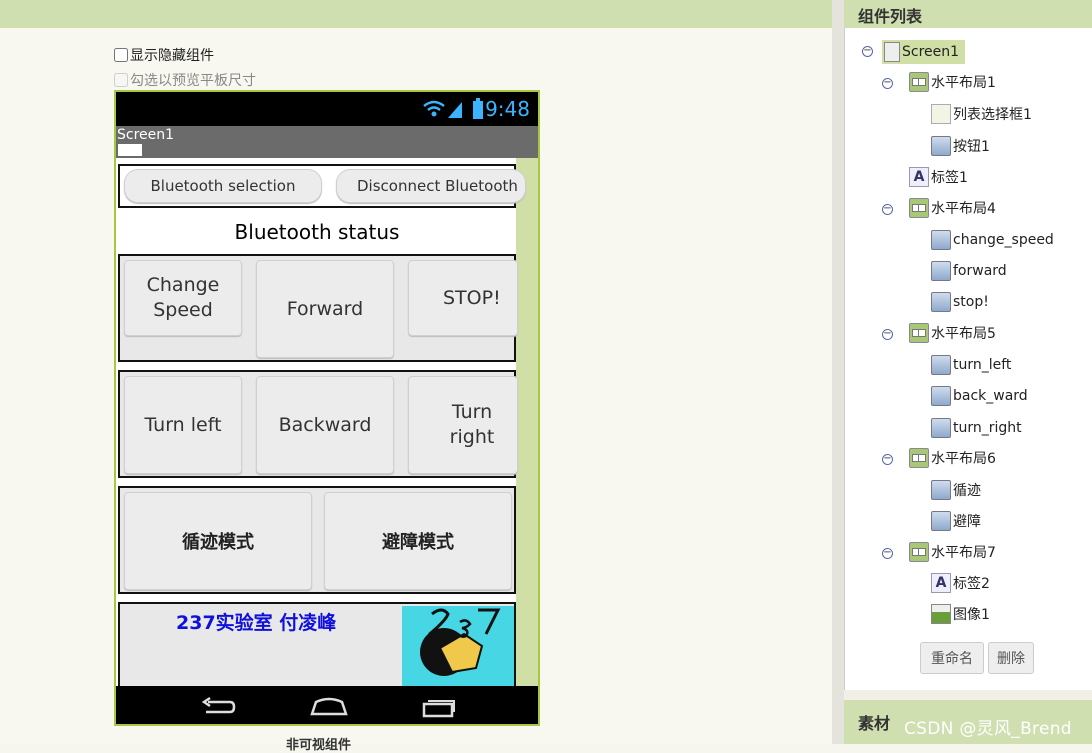 This screenshot has height=753, width=1092. I want to click on tree-node-listpicker1: 列表选择框1, so click(981, 114).